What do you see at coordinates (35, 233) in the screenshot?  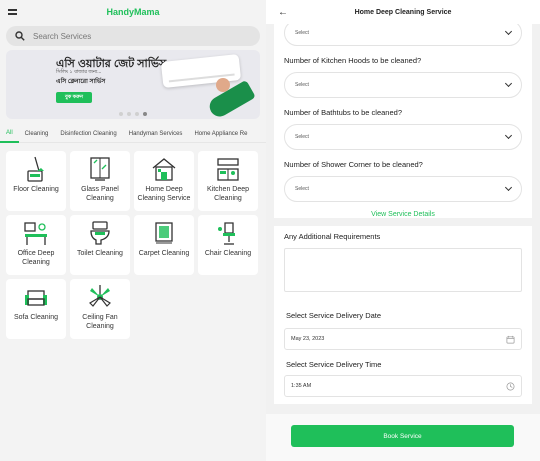 I see `office-icon` at bounding box center [35, 233].